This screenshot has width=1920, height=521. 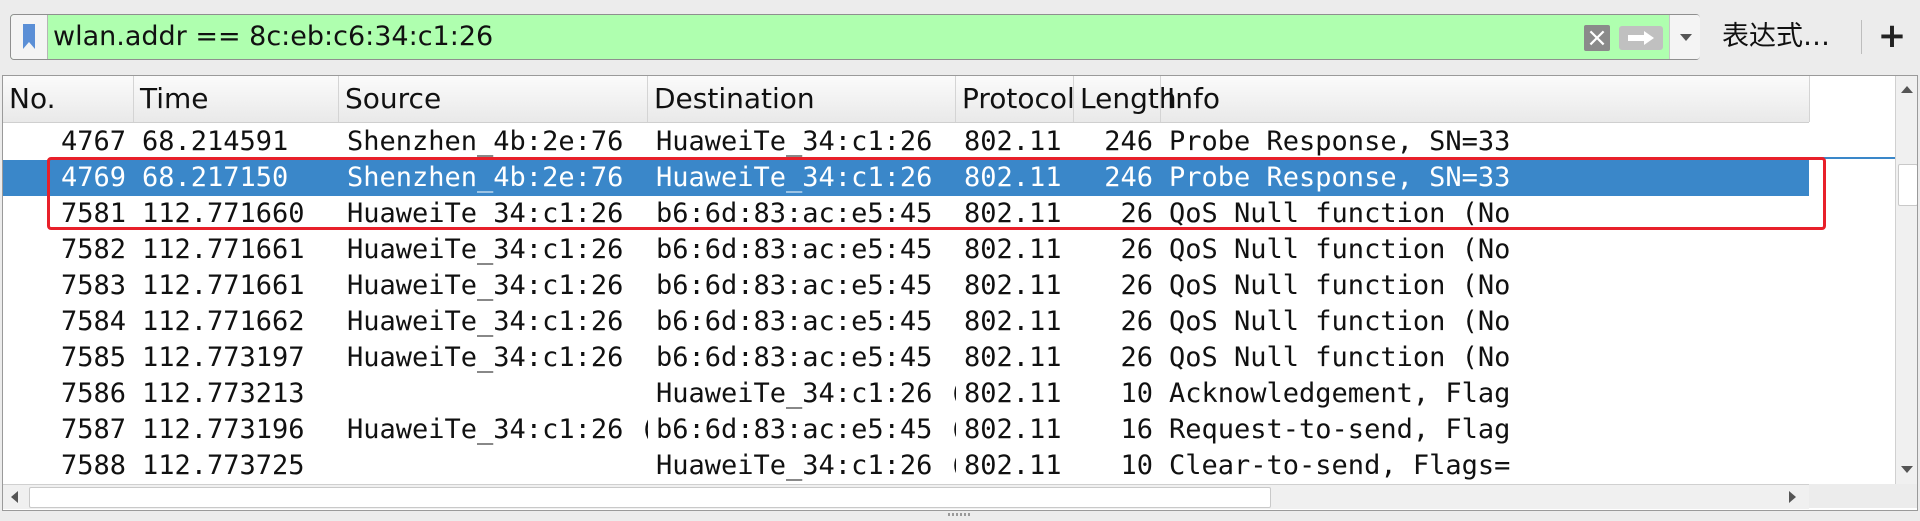 What do you see at coordinates (1340, 429) in the screenshot?
I see `cell-info: Request-to-send, Flag` at bounding box center [1340, 429].